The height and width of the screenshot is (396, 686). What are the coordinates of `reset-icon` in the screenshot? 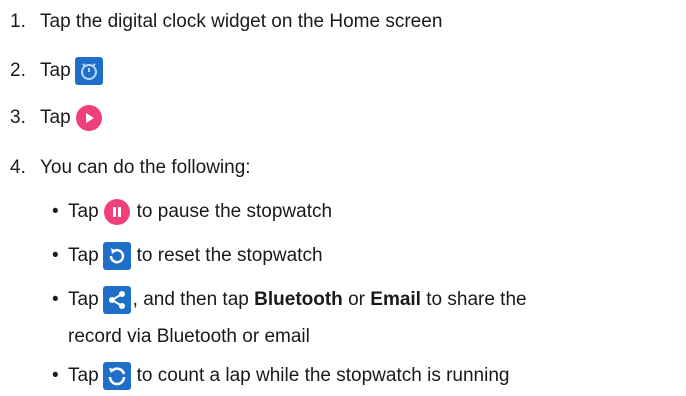 It's located at (116, 256).